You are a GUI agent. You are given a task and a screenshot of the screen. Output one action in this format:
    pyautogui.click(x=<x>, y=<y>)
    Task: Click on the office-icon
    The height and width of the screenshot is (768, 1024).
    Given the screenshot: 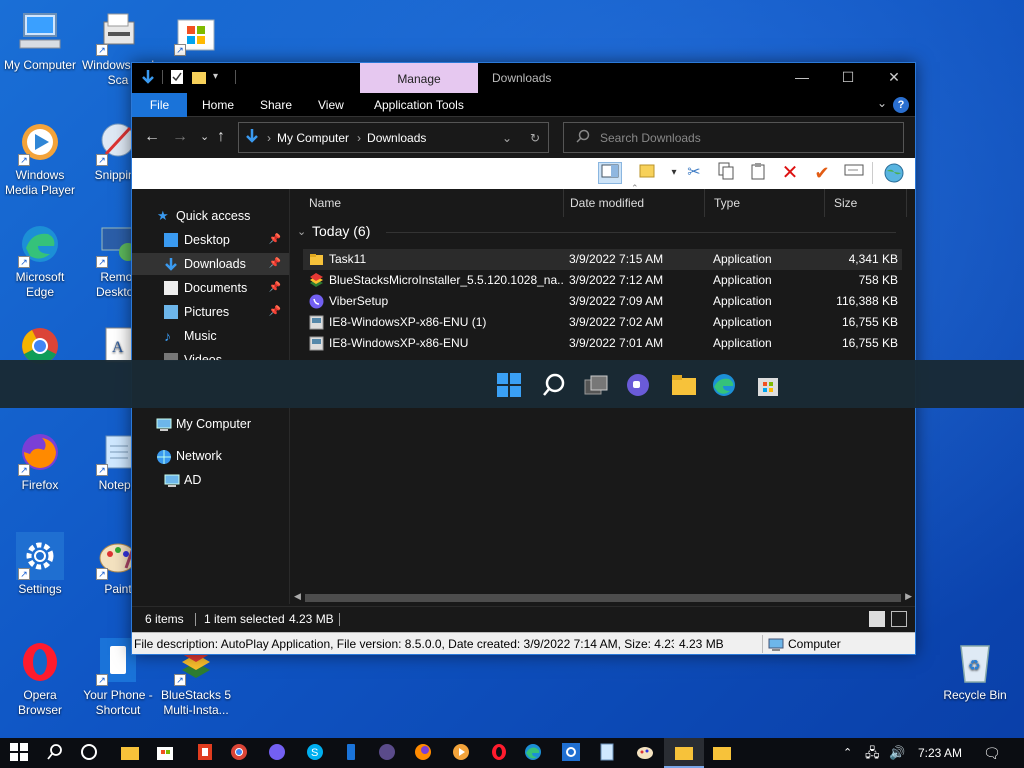 What is the action you would take?
    pyautogui.click(x=206, y=753)
    